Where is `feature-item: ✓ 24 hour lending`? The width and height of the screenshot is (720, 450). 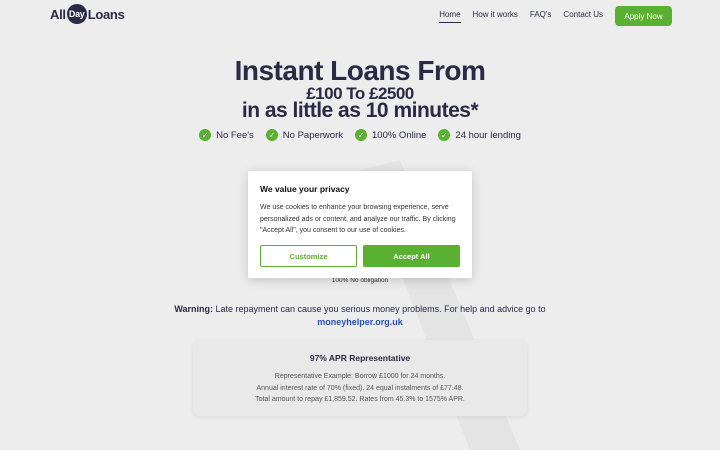
feature-item: ✓ 24 hour lending is located at coordinates (479, 135).